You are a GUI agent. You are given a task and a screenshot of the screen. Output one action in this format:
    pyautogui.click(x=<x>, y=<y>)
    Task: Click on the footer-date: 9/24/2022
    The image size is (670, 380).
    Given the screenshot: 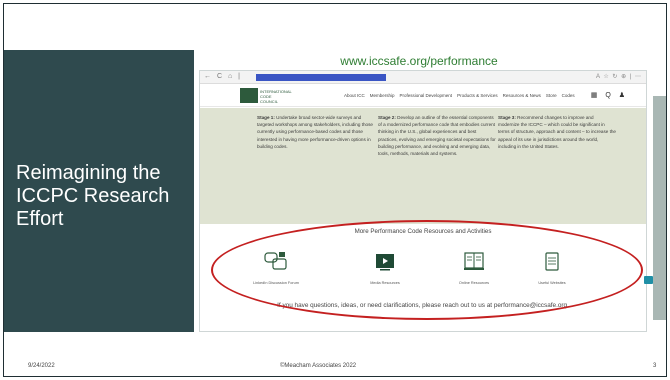 What is the action you would take?
    pyautogui.click(x=41, y=366)
    